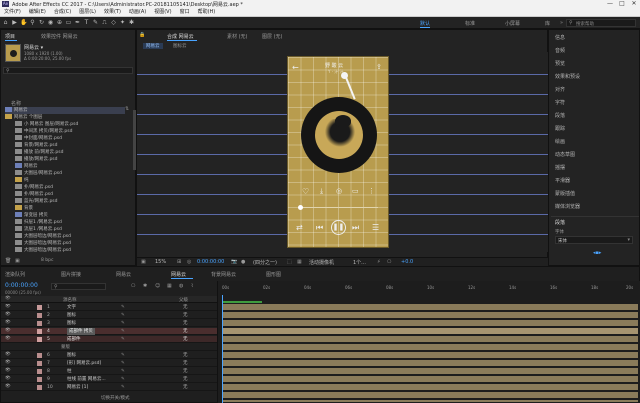 The image size is (640, 403). Describe the element at coordinates (295, 67) in the screenshot. I see `back-arrow-icon: ←` at that location.